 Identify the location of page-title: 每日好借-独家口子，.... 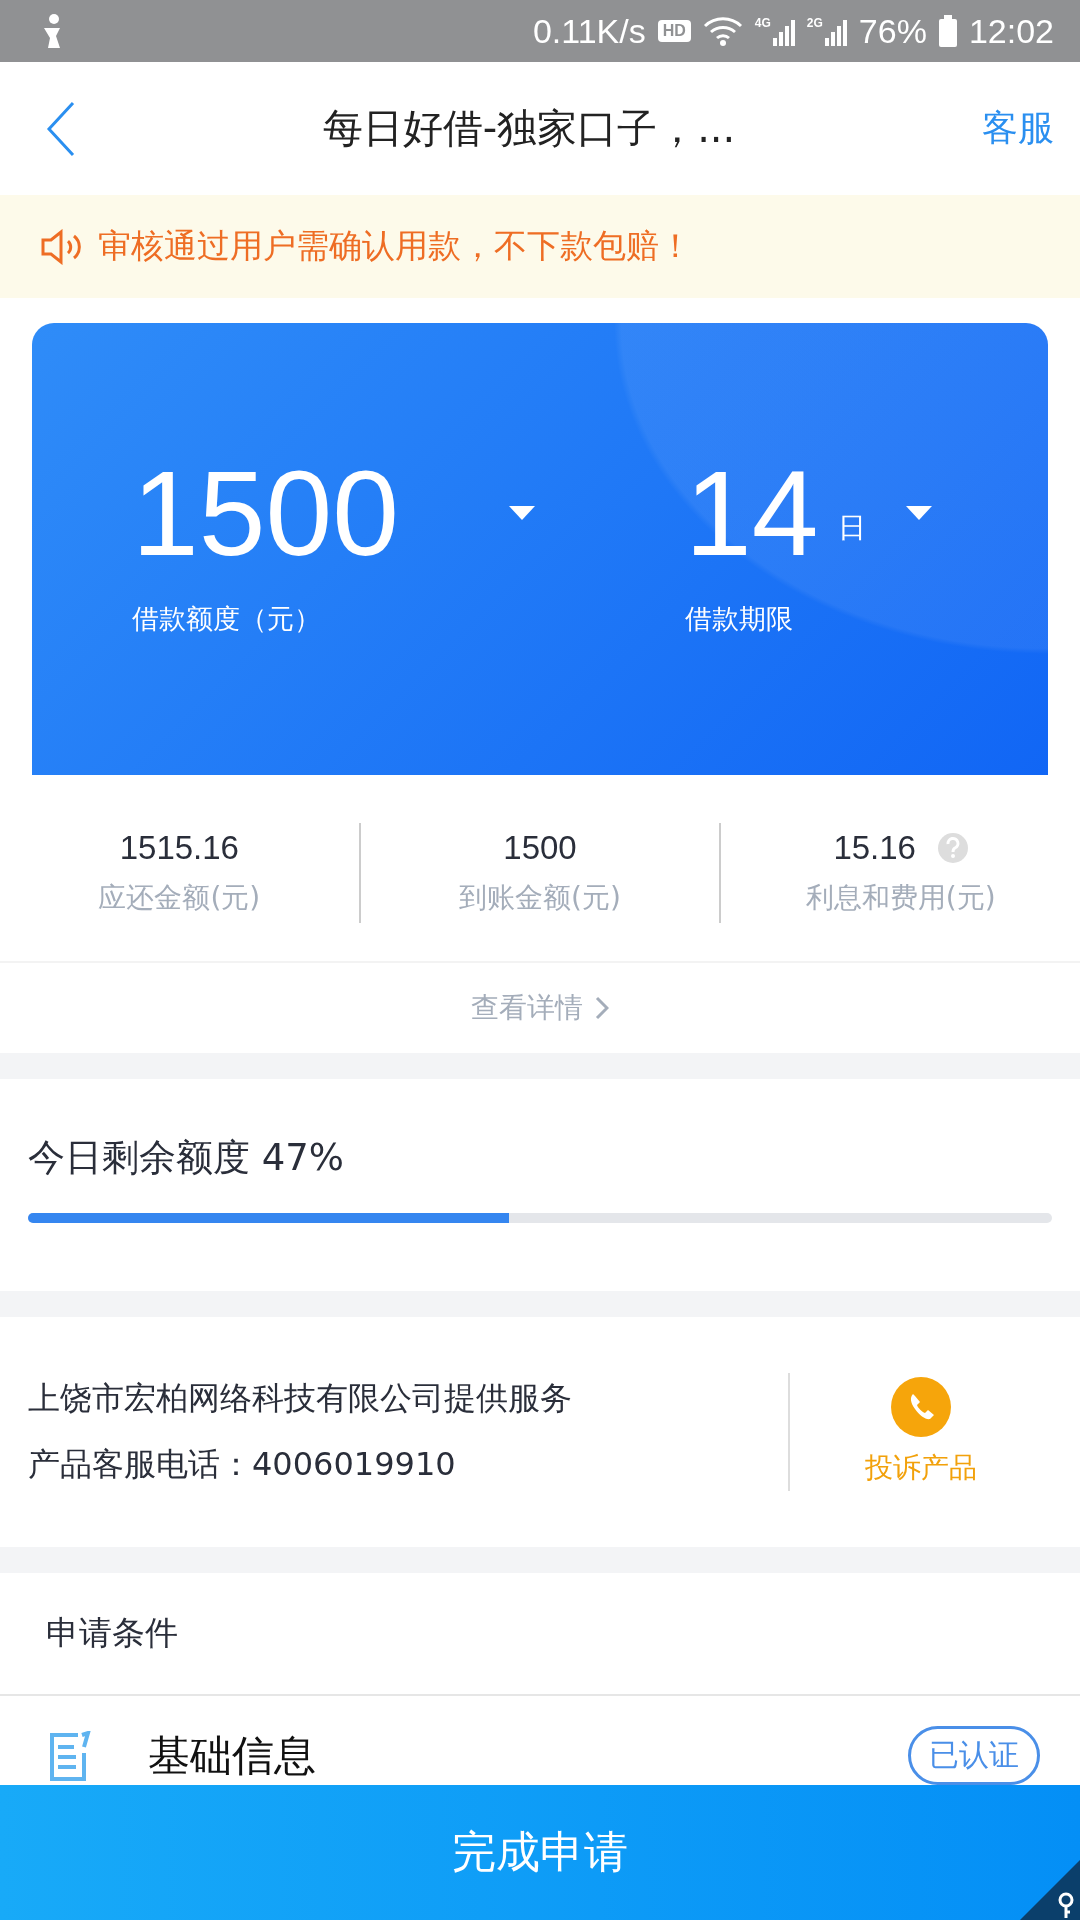
(529, 128).